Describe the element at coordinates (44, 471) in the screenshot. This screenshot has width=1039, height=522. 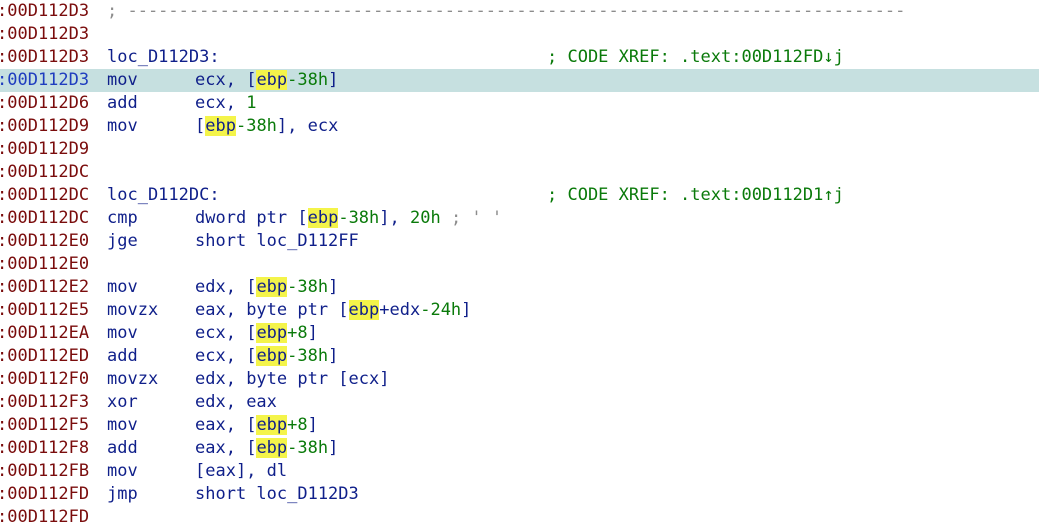
I see `address: :00D112FB` at that location.